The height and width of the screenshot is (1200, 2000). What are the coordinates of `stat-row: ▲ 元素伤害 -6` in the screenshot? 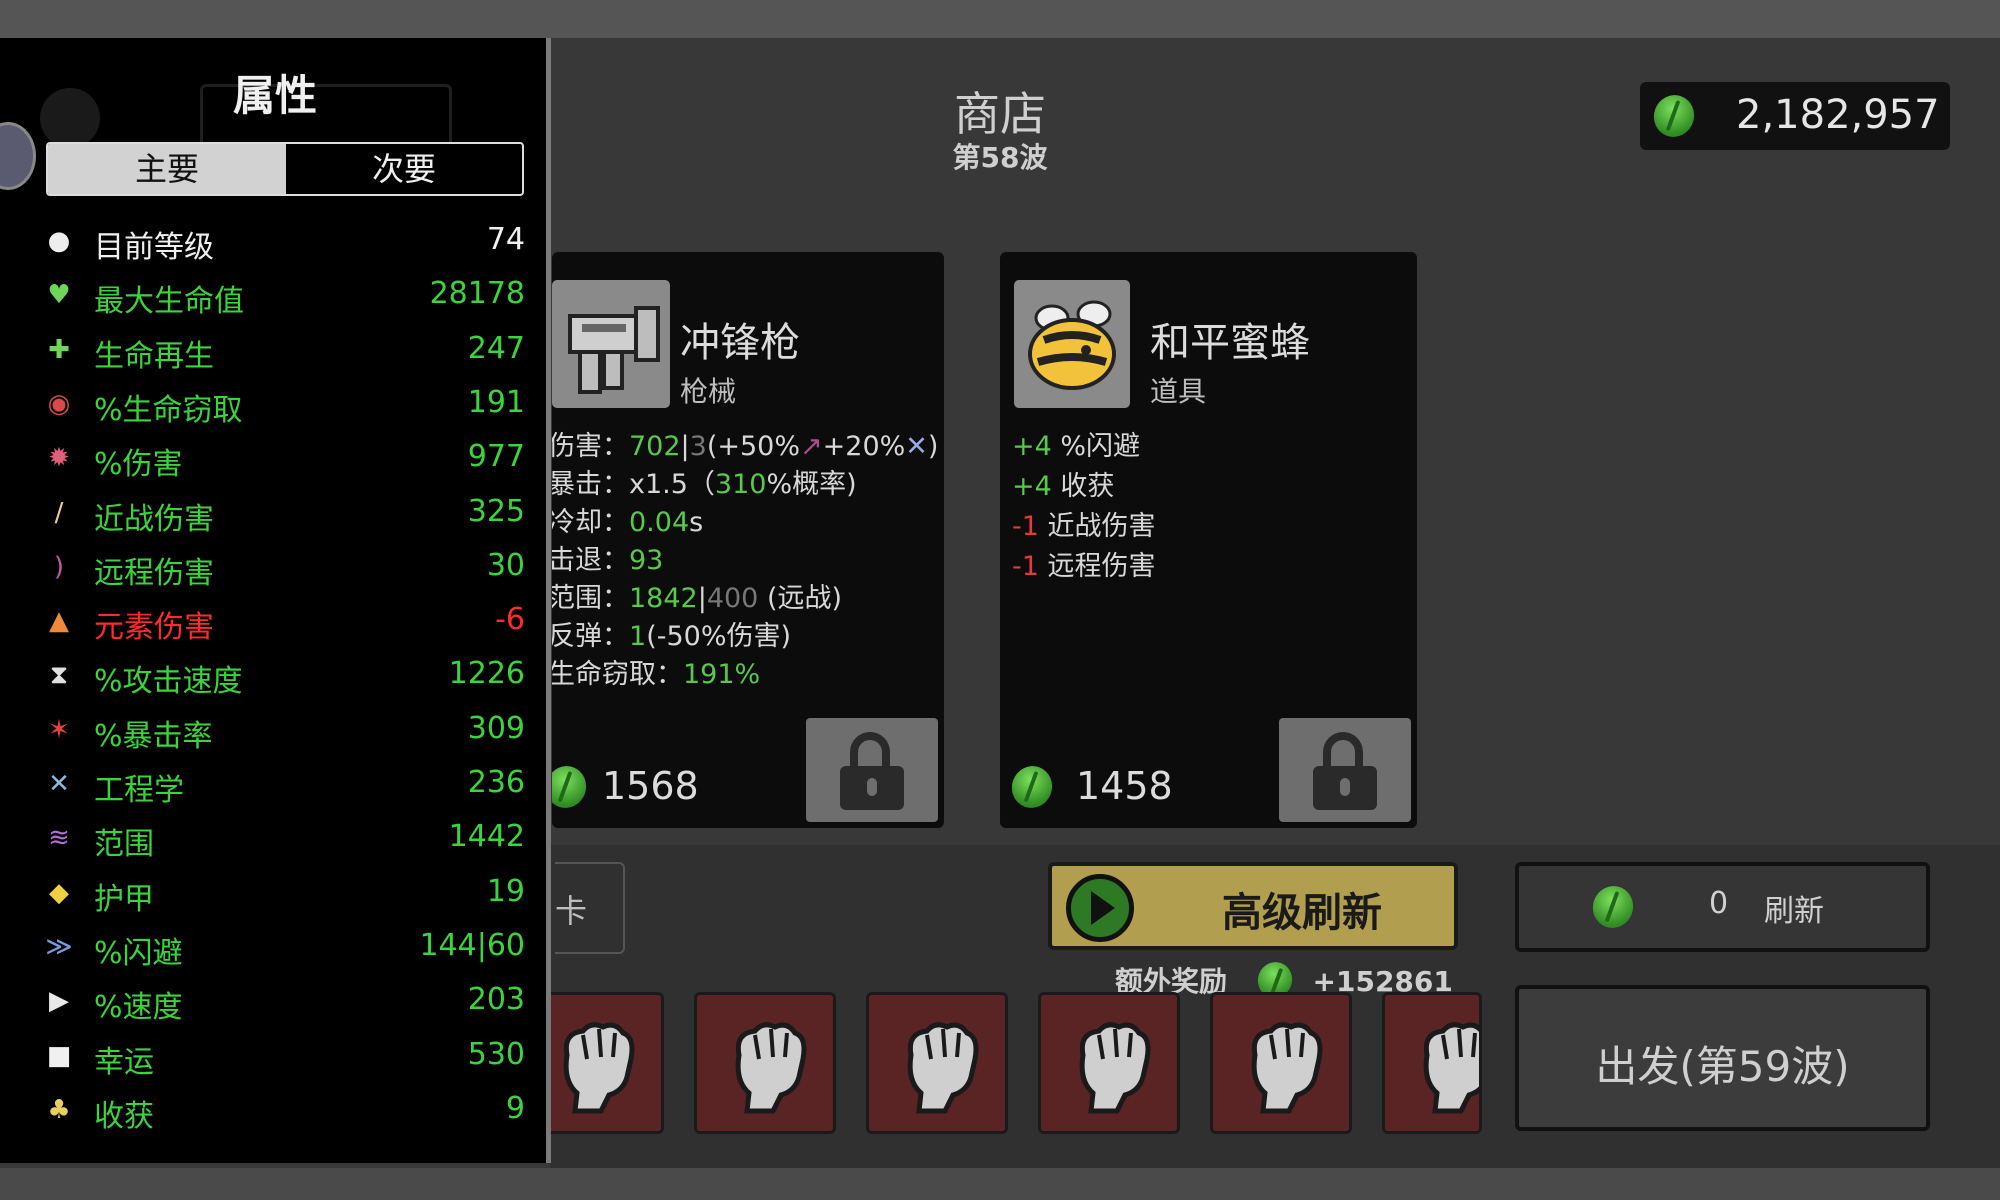 It's located at (282, 621).